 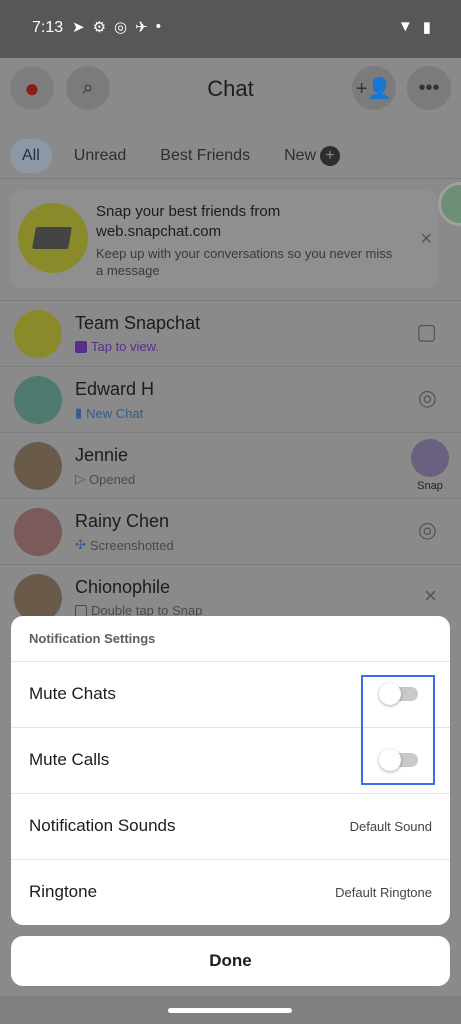 What do you see at coordinates (230, 892) in the screenshot?
I see `ringtone-row: Ringtone Default Ringtone` at bounding box center [230, 892].